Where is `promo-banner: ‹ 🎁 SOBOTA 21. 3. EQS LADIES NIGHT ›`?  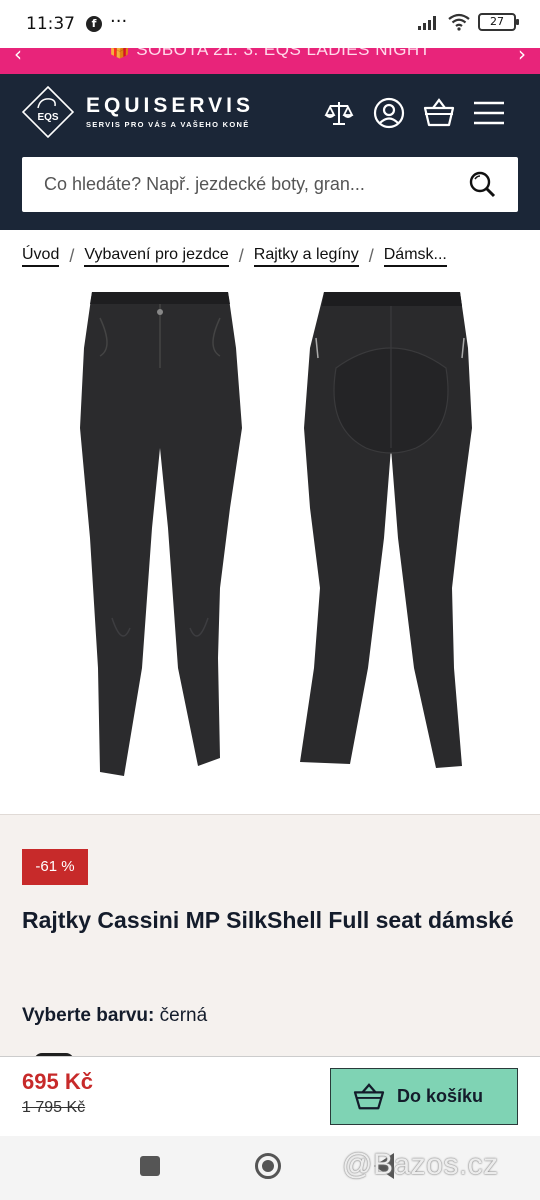
promo-banner: ‹ 🎁 SOBOTA 21. 3. EQS LADIES NIGHT › is located at coordinates (270, 61).